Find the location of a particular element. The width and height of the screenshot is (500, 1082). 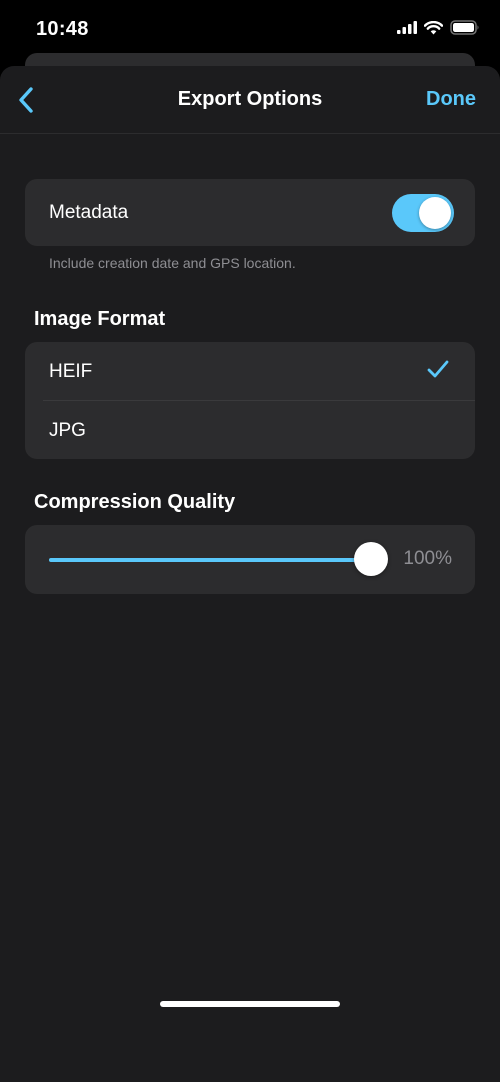

home-indicator is located at coordinates (250, 1004).